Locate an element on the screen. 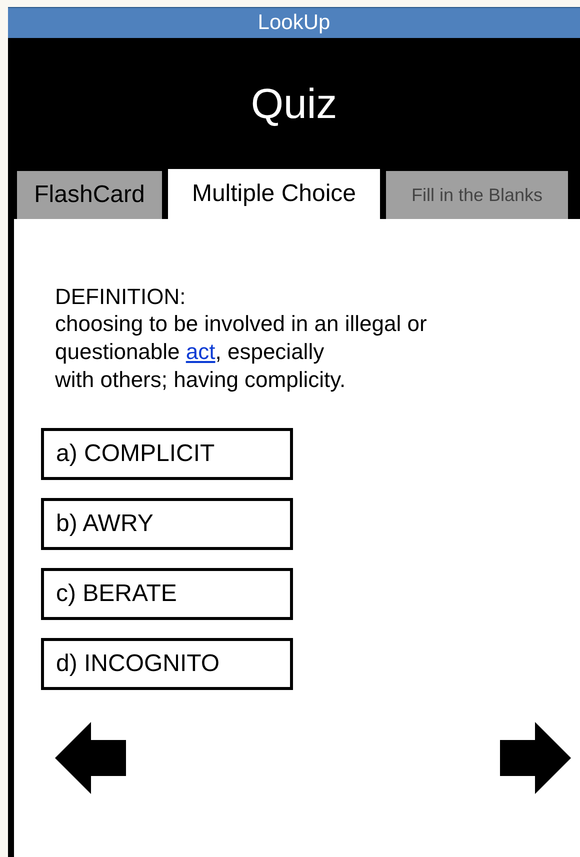 The image size is (580, 857). window-title: LookUp is located at coordinates (294, 23).